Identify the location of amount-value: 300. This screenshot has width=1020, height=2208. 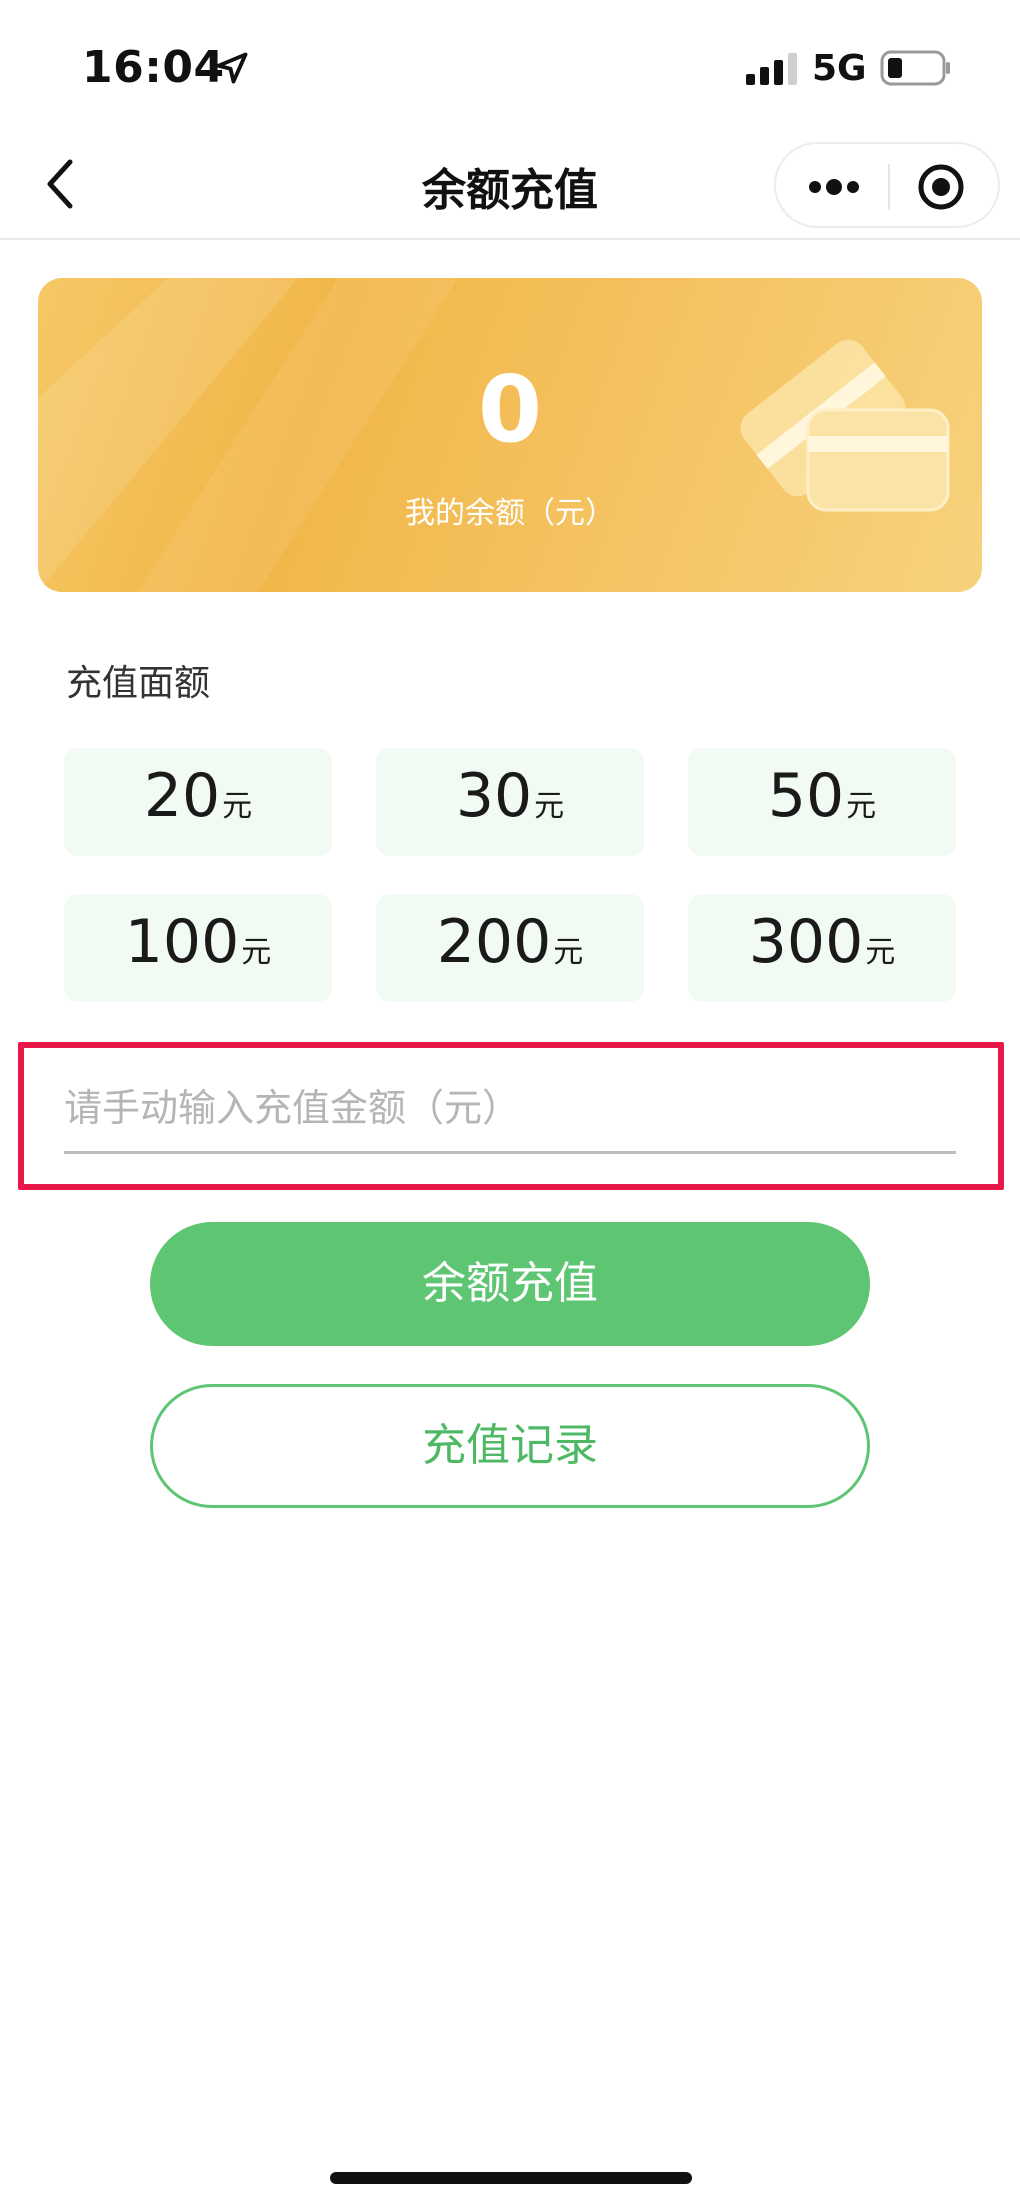
(806, 942).